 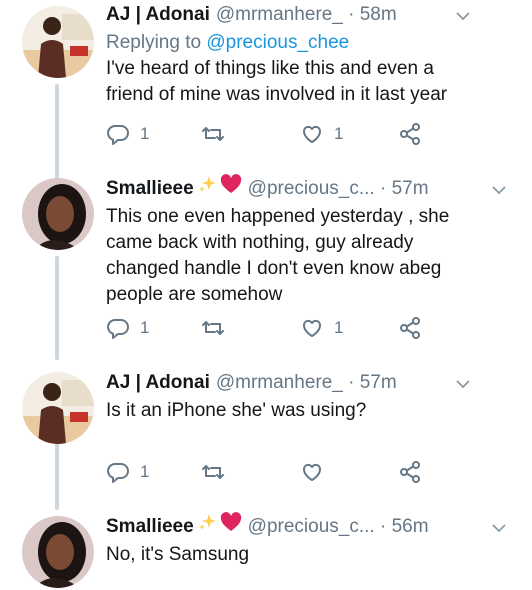 I want to click on tweet-header: Smallieee @precious_c... · 56m, so click(x=309, y=527).